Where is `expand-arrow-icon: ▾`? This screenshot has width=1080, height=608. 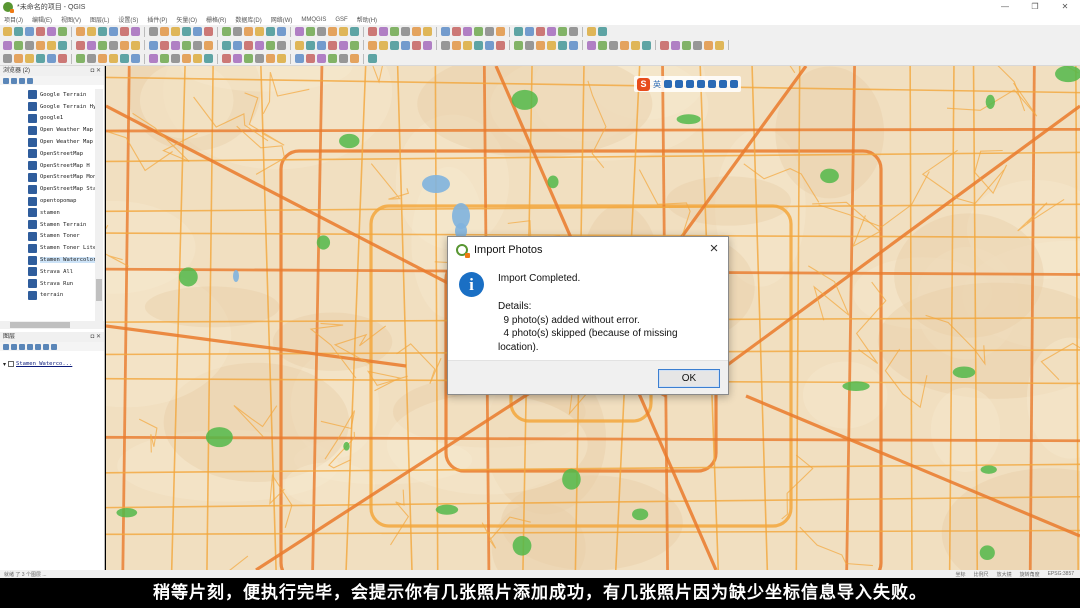
expand-arrow-icon: ▾ is located at coordinates (4, 364).